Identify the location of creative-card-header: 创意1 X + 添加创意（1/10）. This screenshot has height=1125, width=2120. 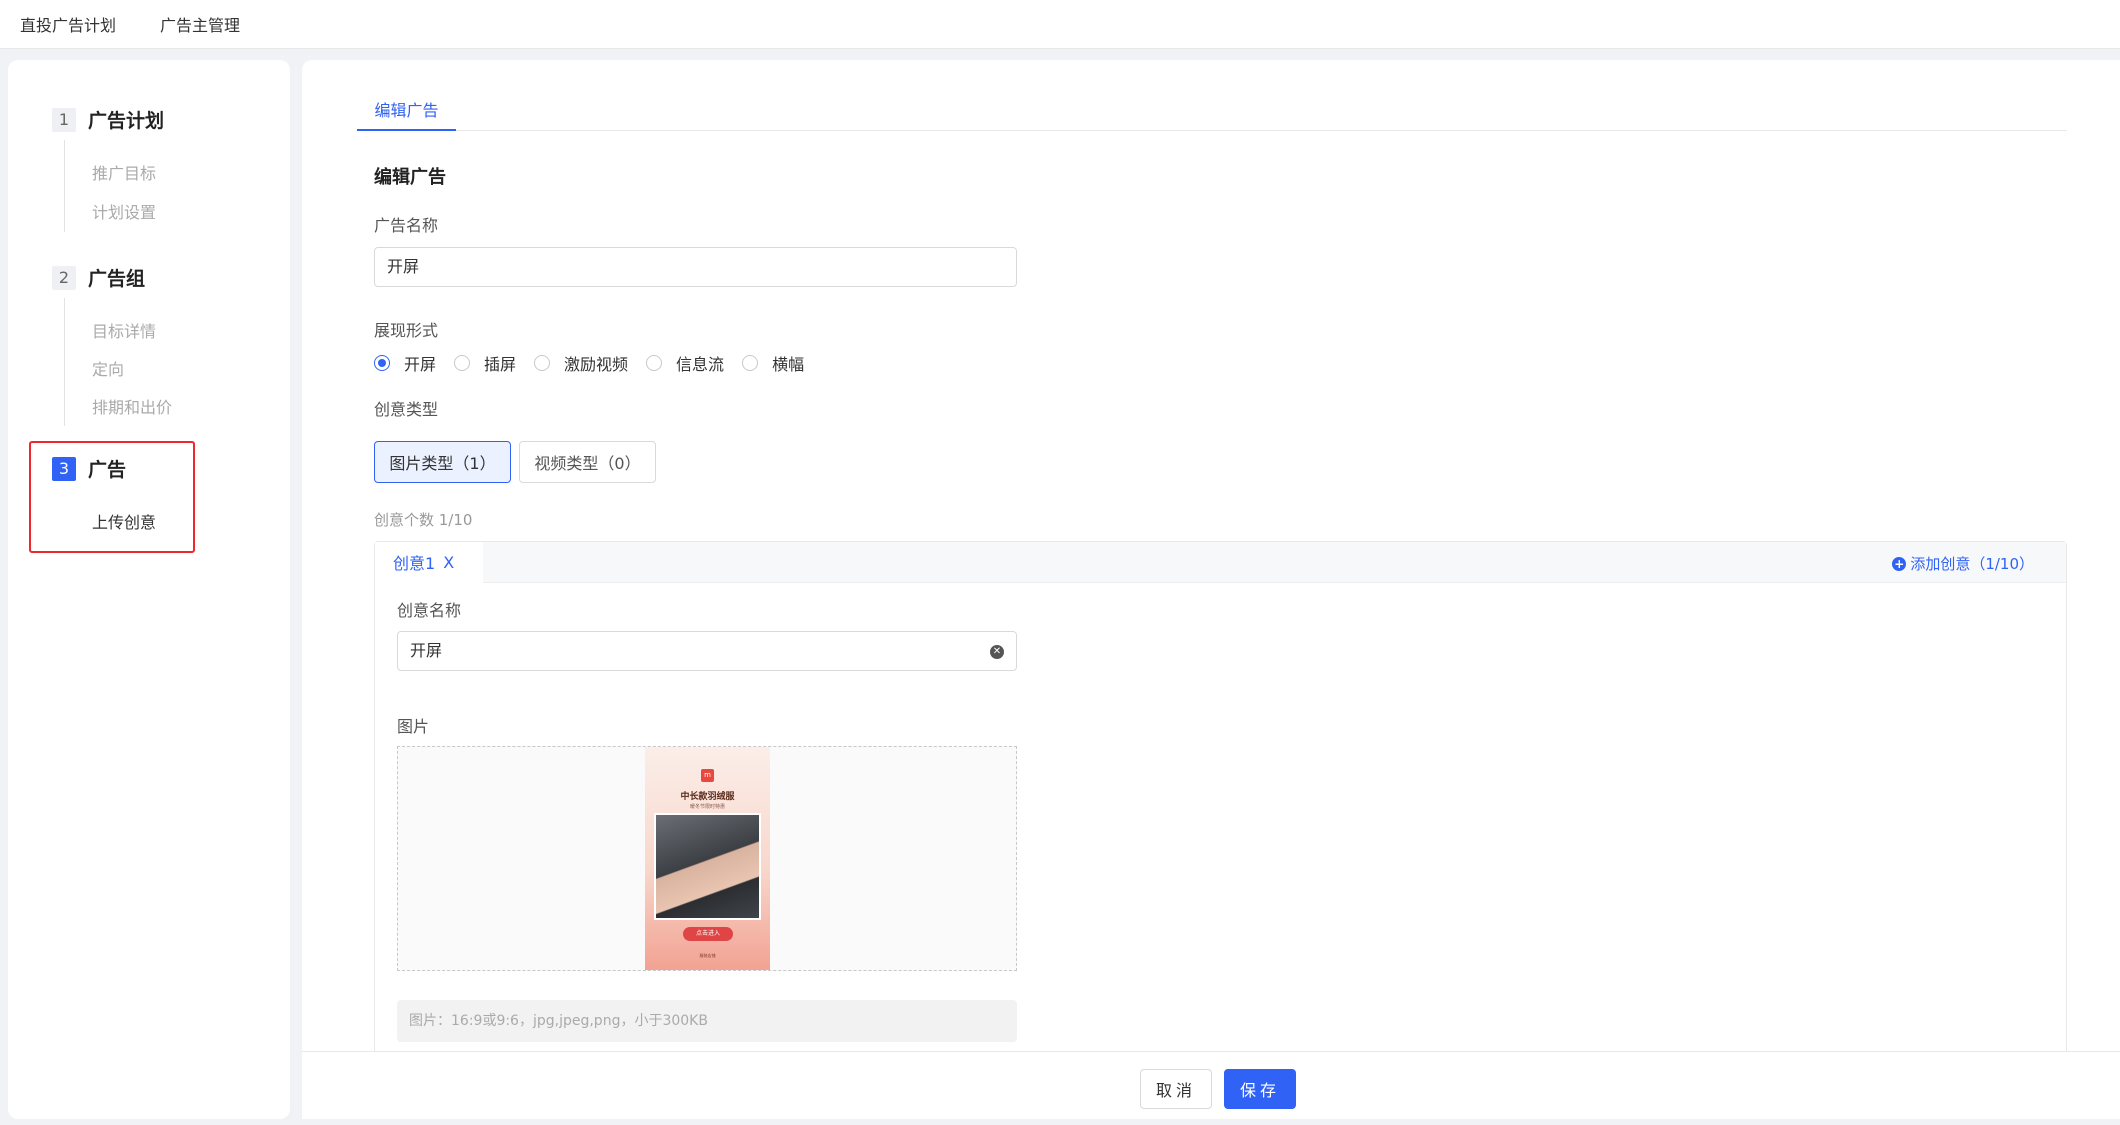
(1220, 562).